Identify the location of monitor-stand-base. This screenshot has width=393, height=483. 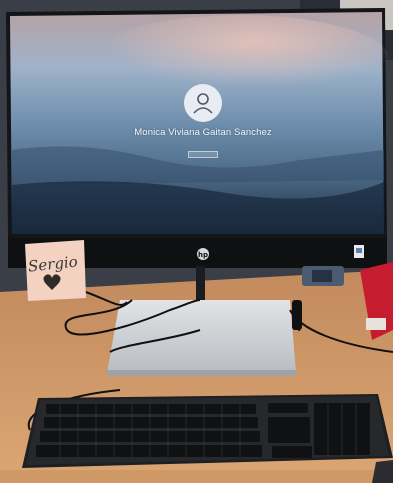
(201, 336).